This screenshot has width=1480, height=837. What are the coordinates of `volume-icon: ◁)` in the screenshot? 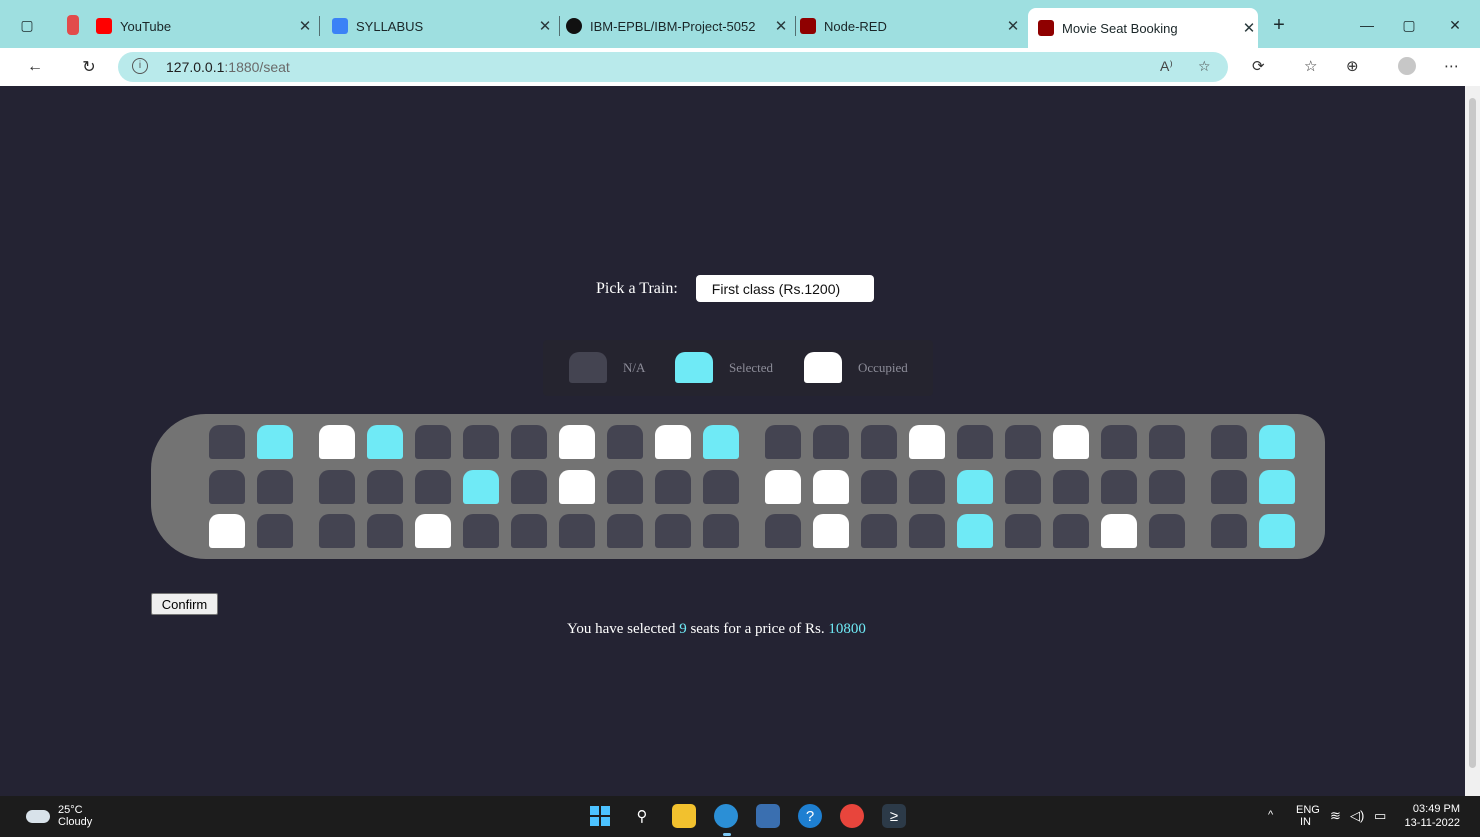 It's located at (1357, 816).